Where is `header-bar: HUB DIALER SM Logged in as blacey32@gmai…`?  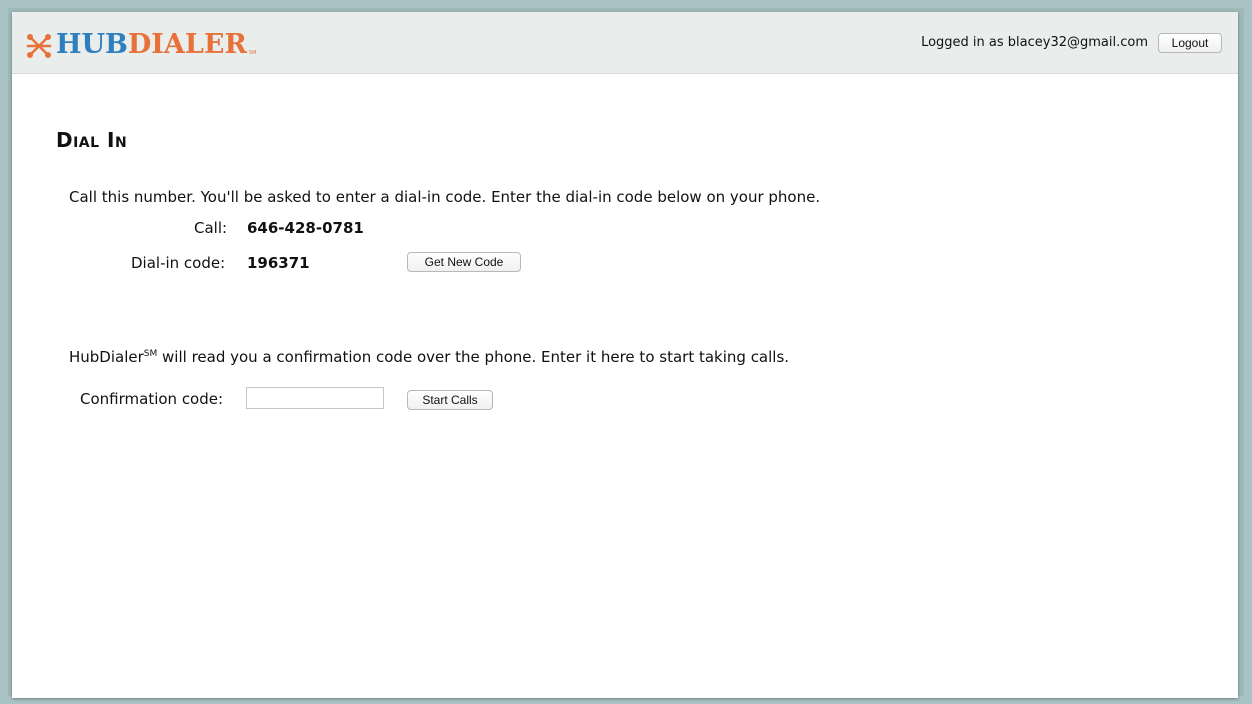 header-bar: HUB DIALER SM Logged in as blacey32@gmai… is located at coordinates (625, 43).